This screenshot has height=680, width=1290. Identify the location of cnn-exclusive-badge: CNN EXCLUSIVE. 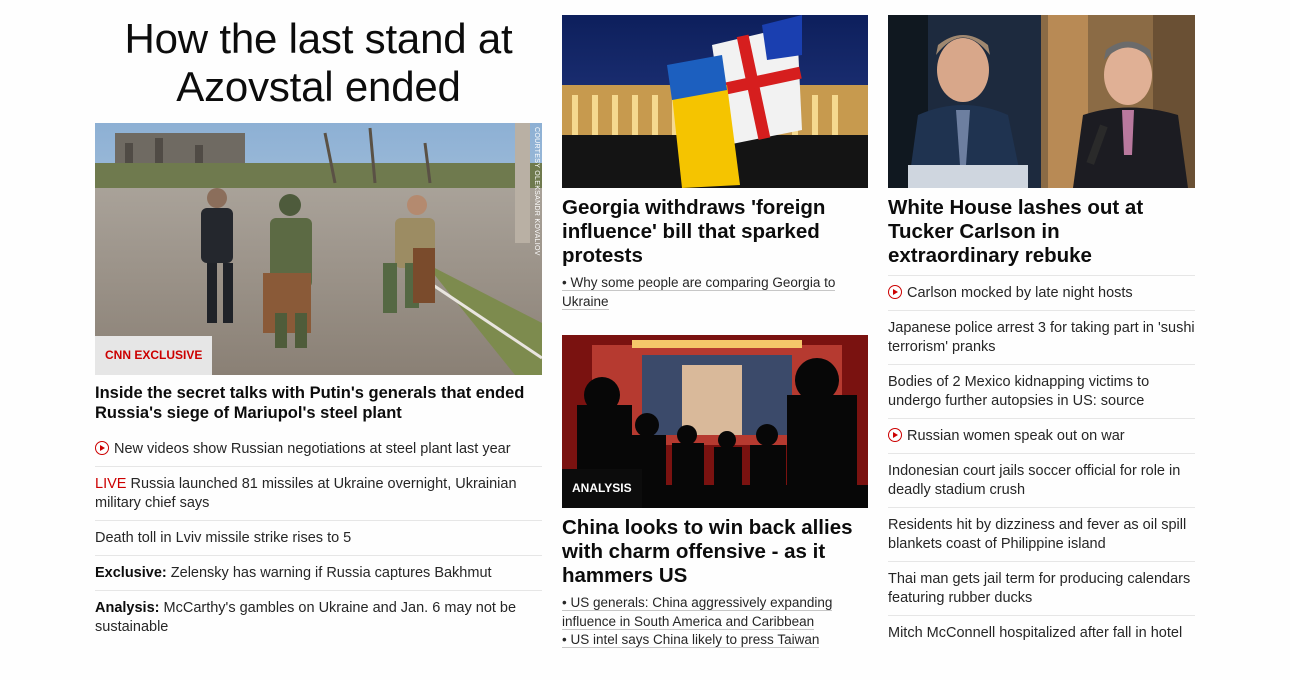
(154, 355).